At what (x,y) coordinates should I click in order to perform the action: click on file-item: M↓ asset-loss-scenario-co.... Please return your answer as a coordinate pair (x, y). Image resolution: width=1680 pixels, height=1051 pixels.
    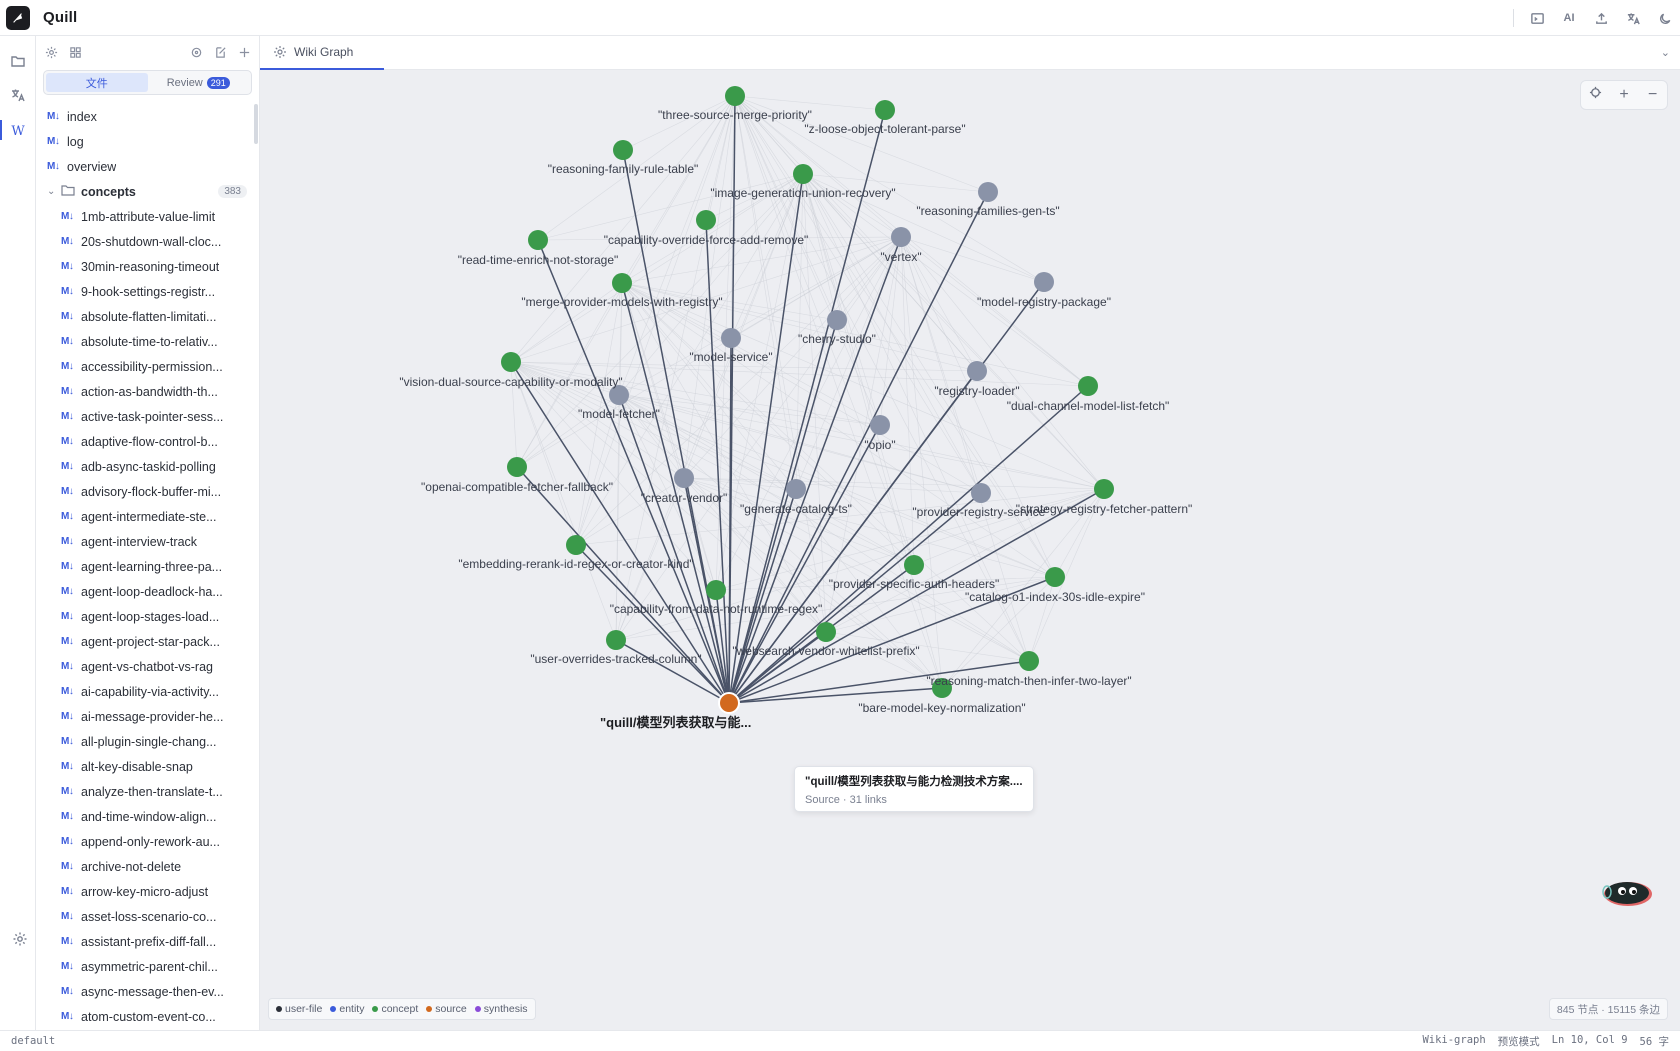
    Looking at the image, I should click on (147, 916).